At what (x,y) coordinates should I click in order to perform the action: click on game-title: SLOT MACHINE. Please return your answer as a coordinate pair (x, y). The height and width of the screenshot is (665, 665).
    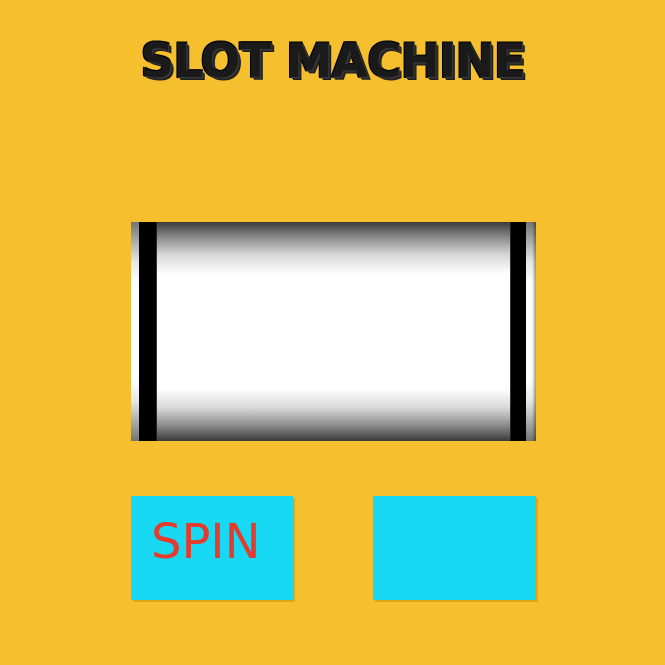
    Looking at the image, I should click on (332, 61).